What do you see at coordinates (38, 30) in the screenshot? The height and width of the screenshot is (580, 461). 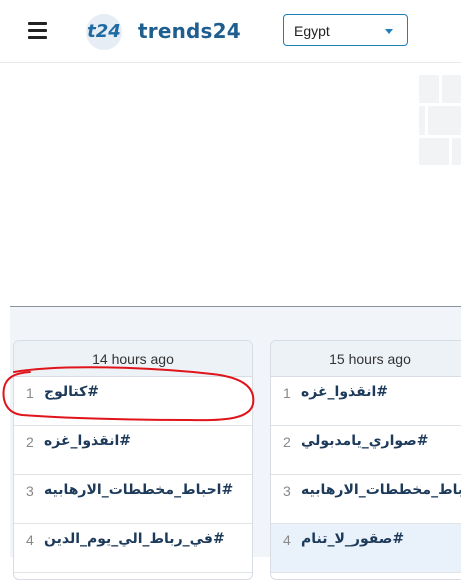 I see `hamburger-menu-icon` at bounding box center [38, 30].